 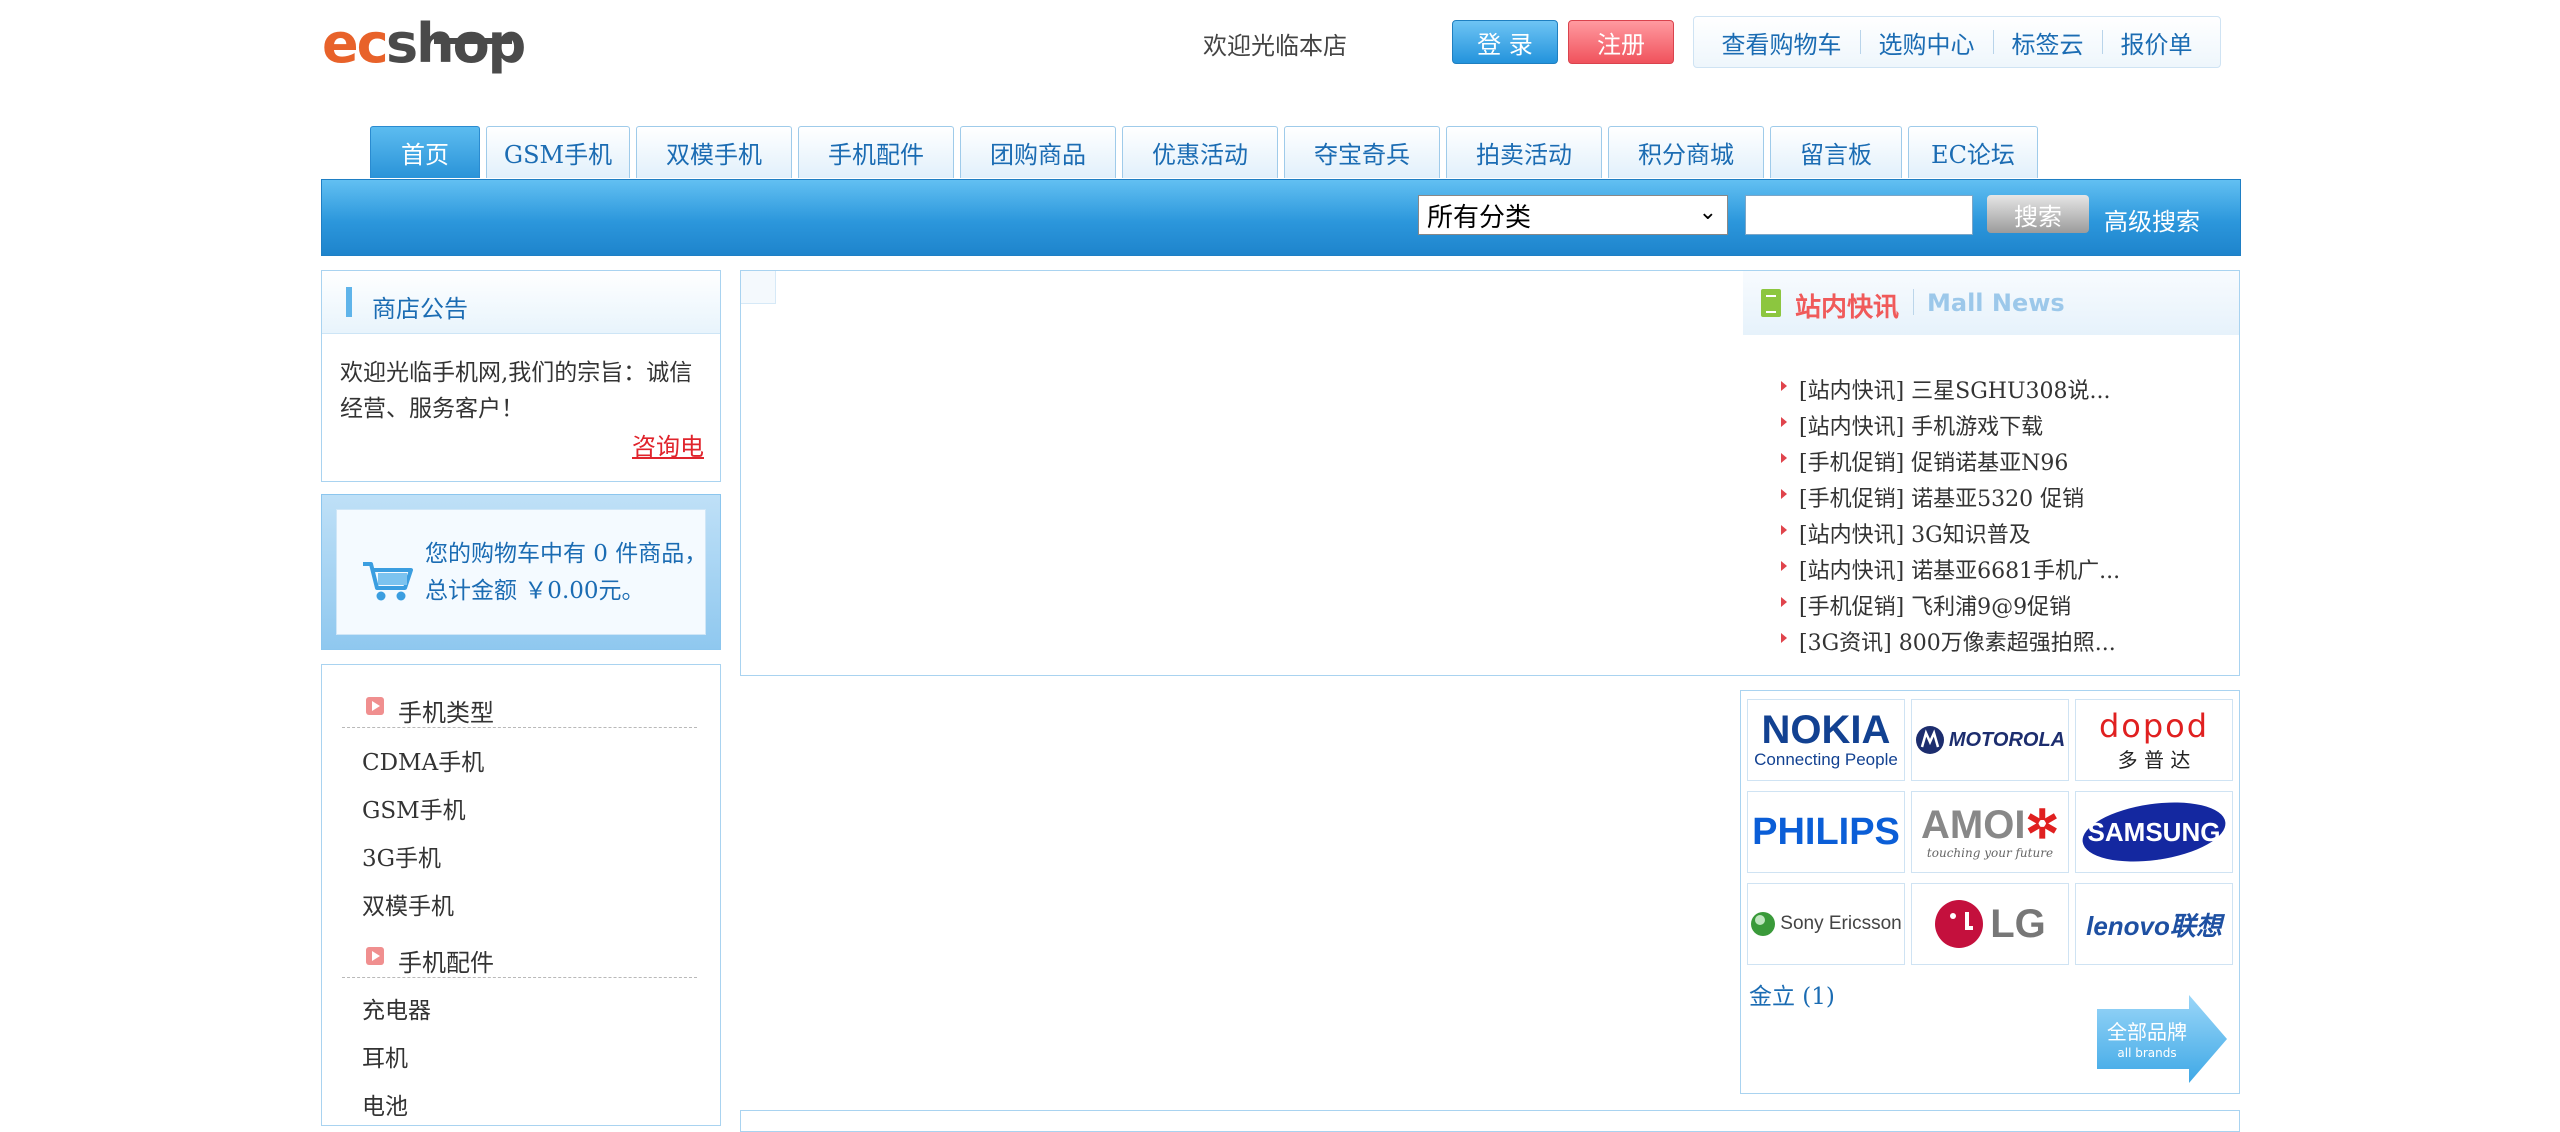 What do you see at coordinates (414, 808) in the screenshot?
I see `category-item: GSM手机` at bounding box center [414, 808].